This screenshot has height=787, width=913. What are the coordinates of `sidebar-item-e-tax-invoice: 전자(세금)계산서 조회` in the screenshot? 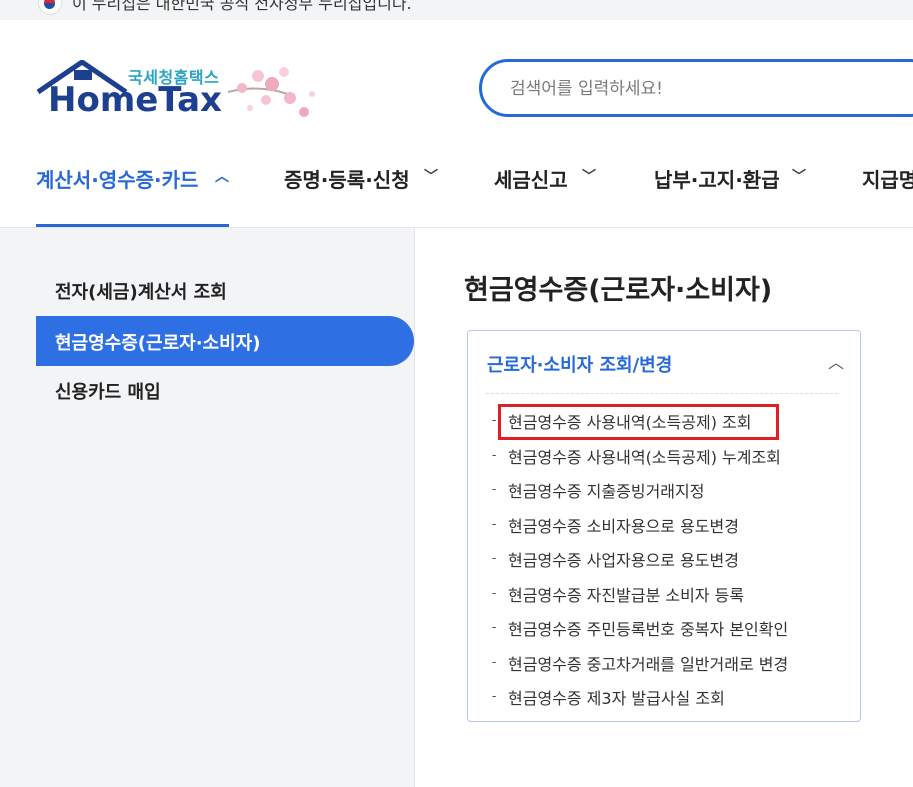 It's located at (225, 290).